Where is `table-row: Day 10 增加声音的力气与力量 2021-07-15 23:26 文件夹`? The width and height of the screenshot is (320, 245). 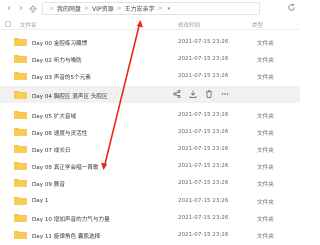 table-row: Day 10 增加声音的力气与力量 2021-07-15 23:26 文件夹 is located at coordinates (150, 217).